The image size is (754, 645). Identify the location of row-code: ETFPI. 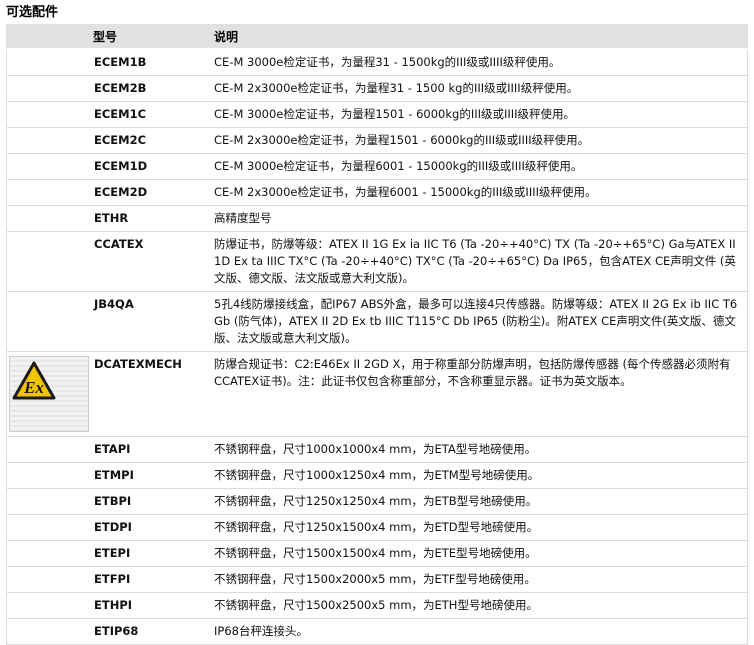
(152, 580).